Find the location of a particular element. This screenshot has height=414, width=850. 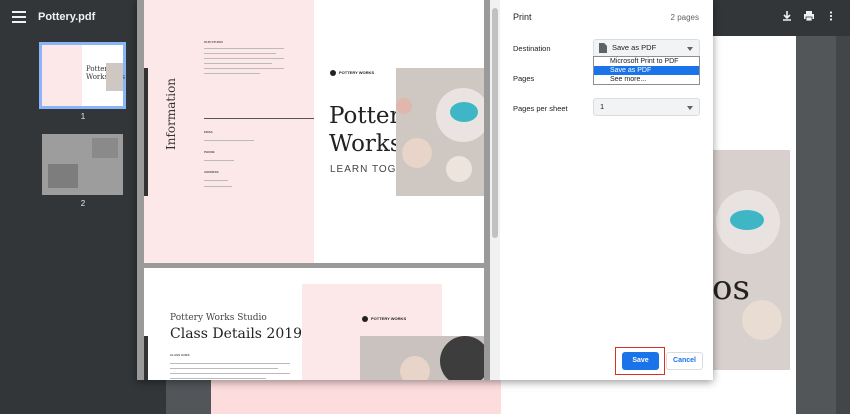

dropdown-option: Microsoft Print to PDF is located at coordinates (646, 61).